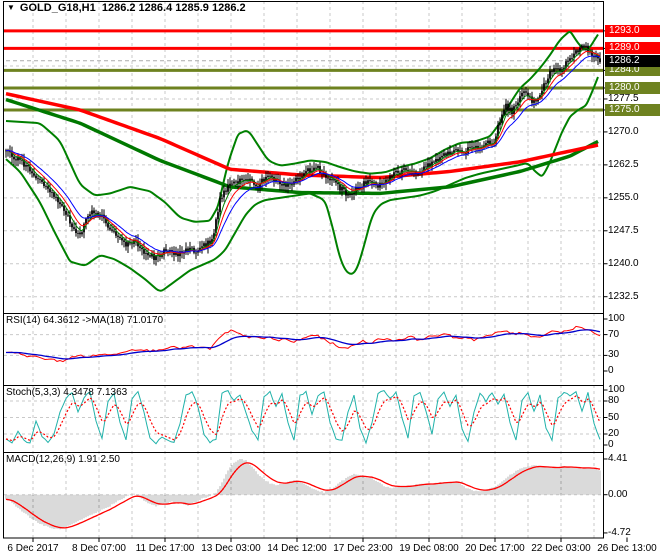 This screenshot has height=560, width=660. I want to click on stoch-indicator-label: Stoch(5,3,3) 4.3478 7.1363, so click(67, 392).